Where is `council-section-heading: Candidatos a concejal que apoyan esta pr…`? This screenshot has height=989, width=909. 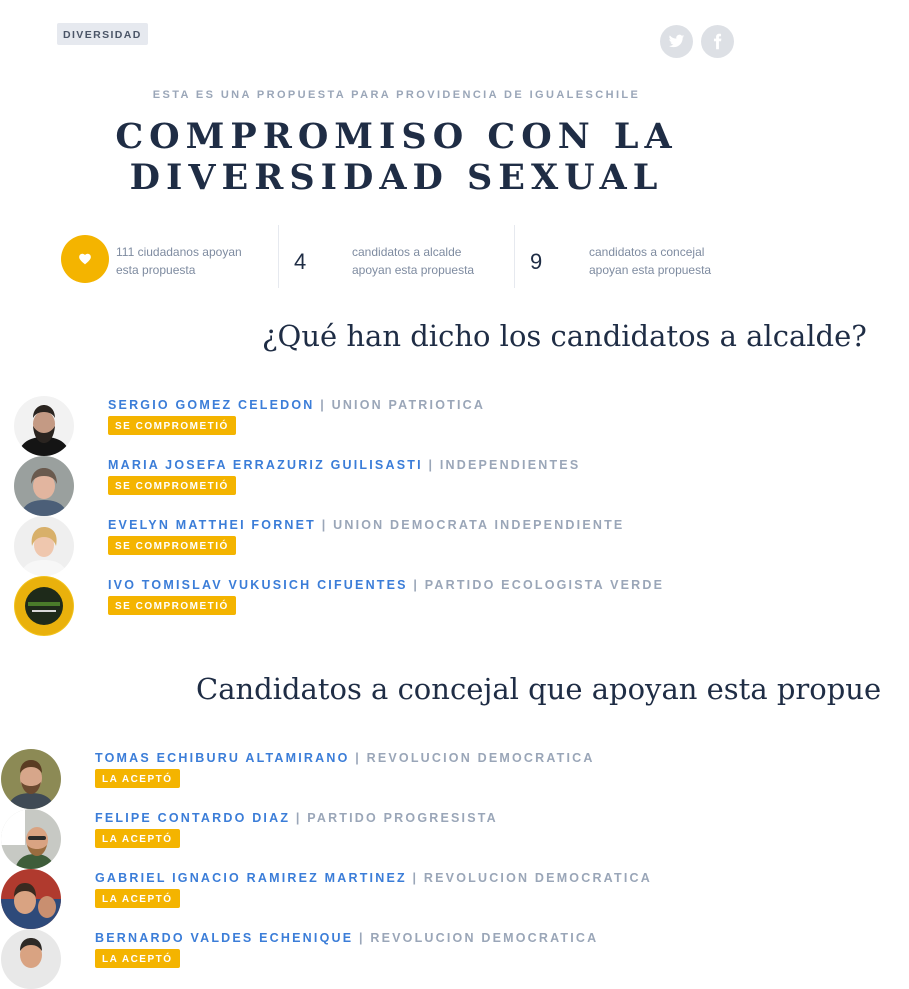 council-section-heading: Candidatos a concejal que apoyan esta pr… is located at coordinates (539, 689).